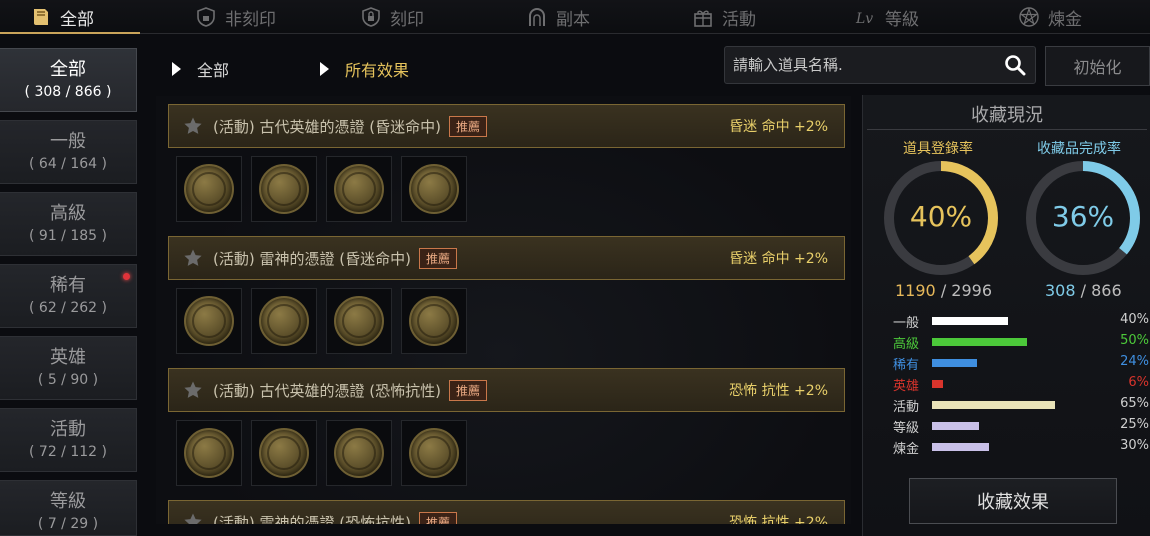 The height and width of the screenshot is (536, 1150). What do you see at coordinates (1134, 445) in the screenshot?
I see `grade-stat-percent: 30%` at bounding box center [1134, 445].